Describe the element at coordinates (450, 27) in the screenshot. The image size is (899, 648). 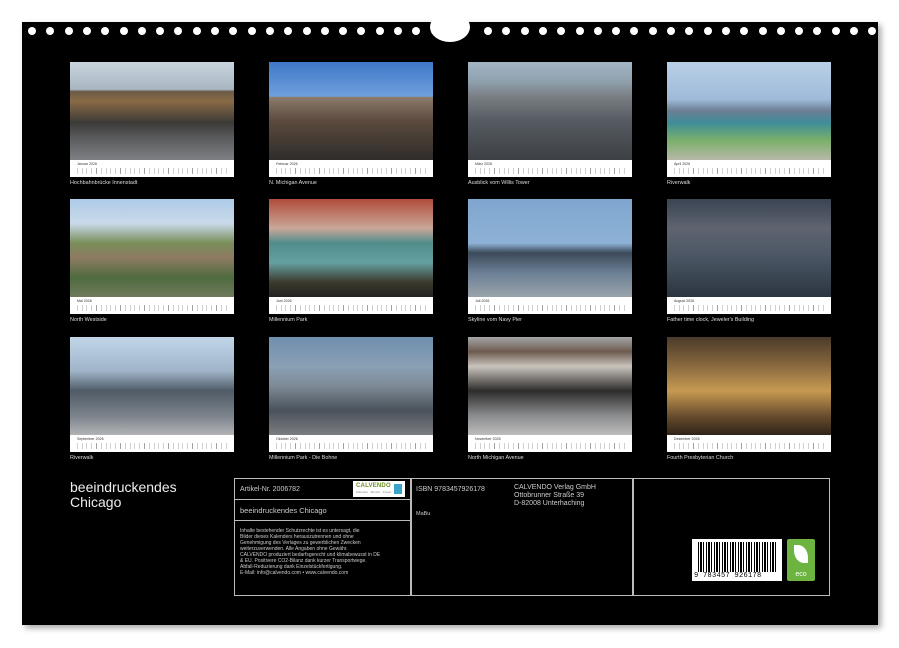
I see `hanger-notch` at that location.